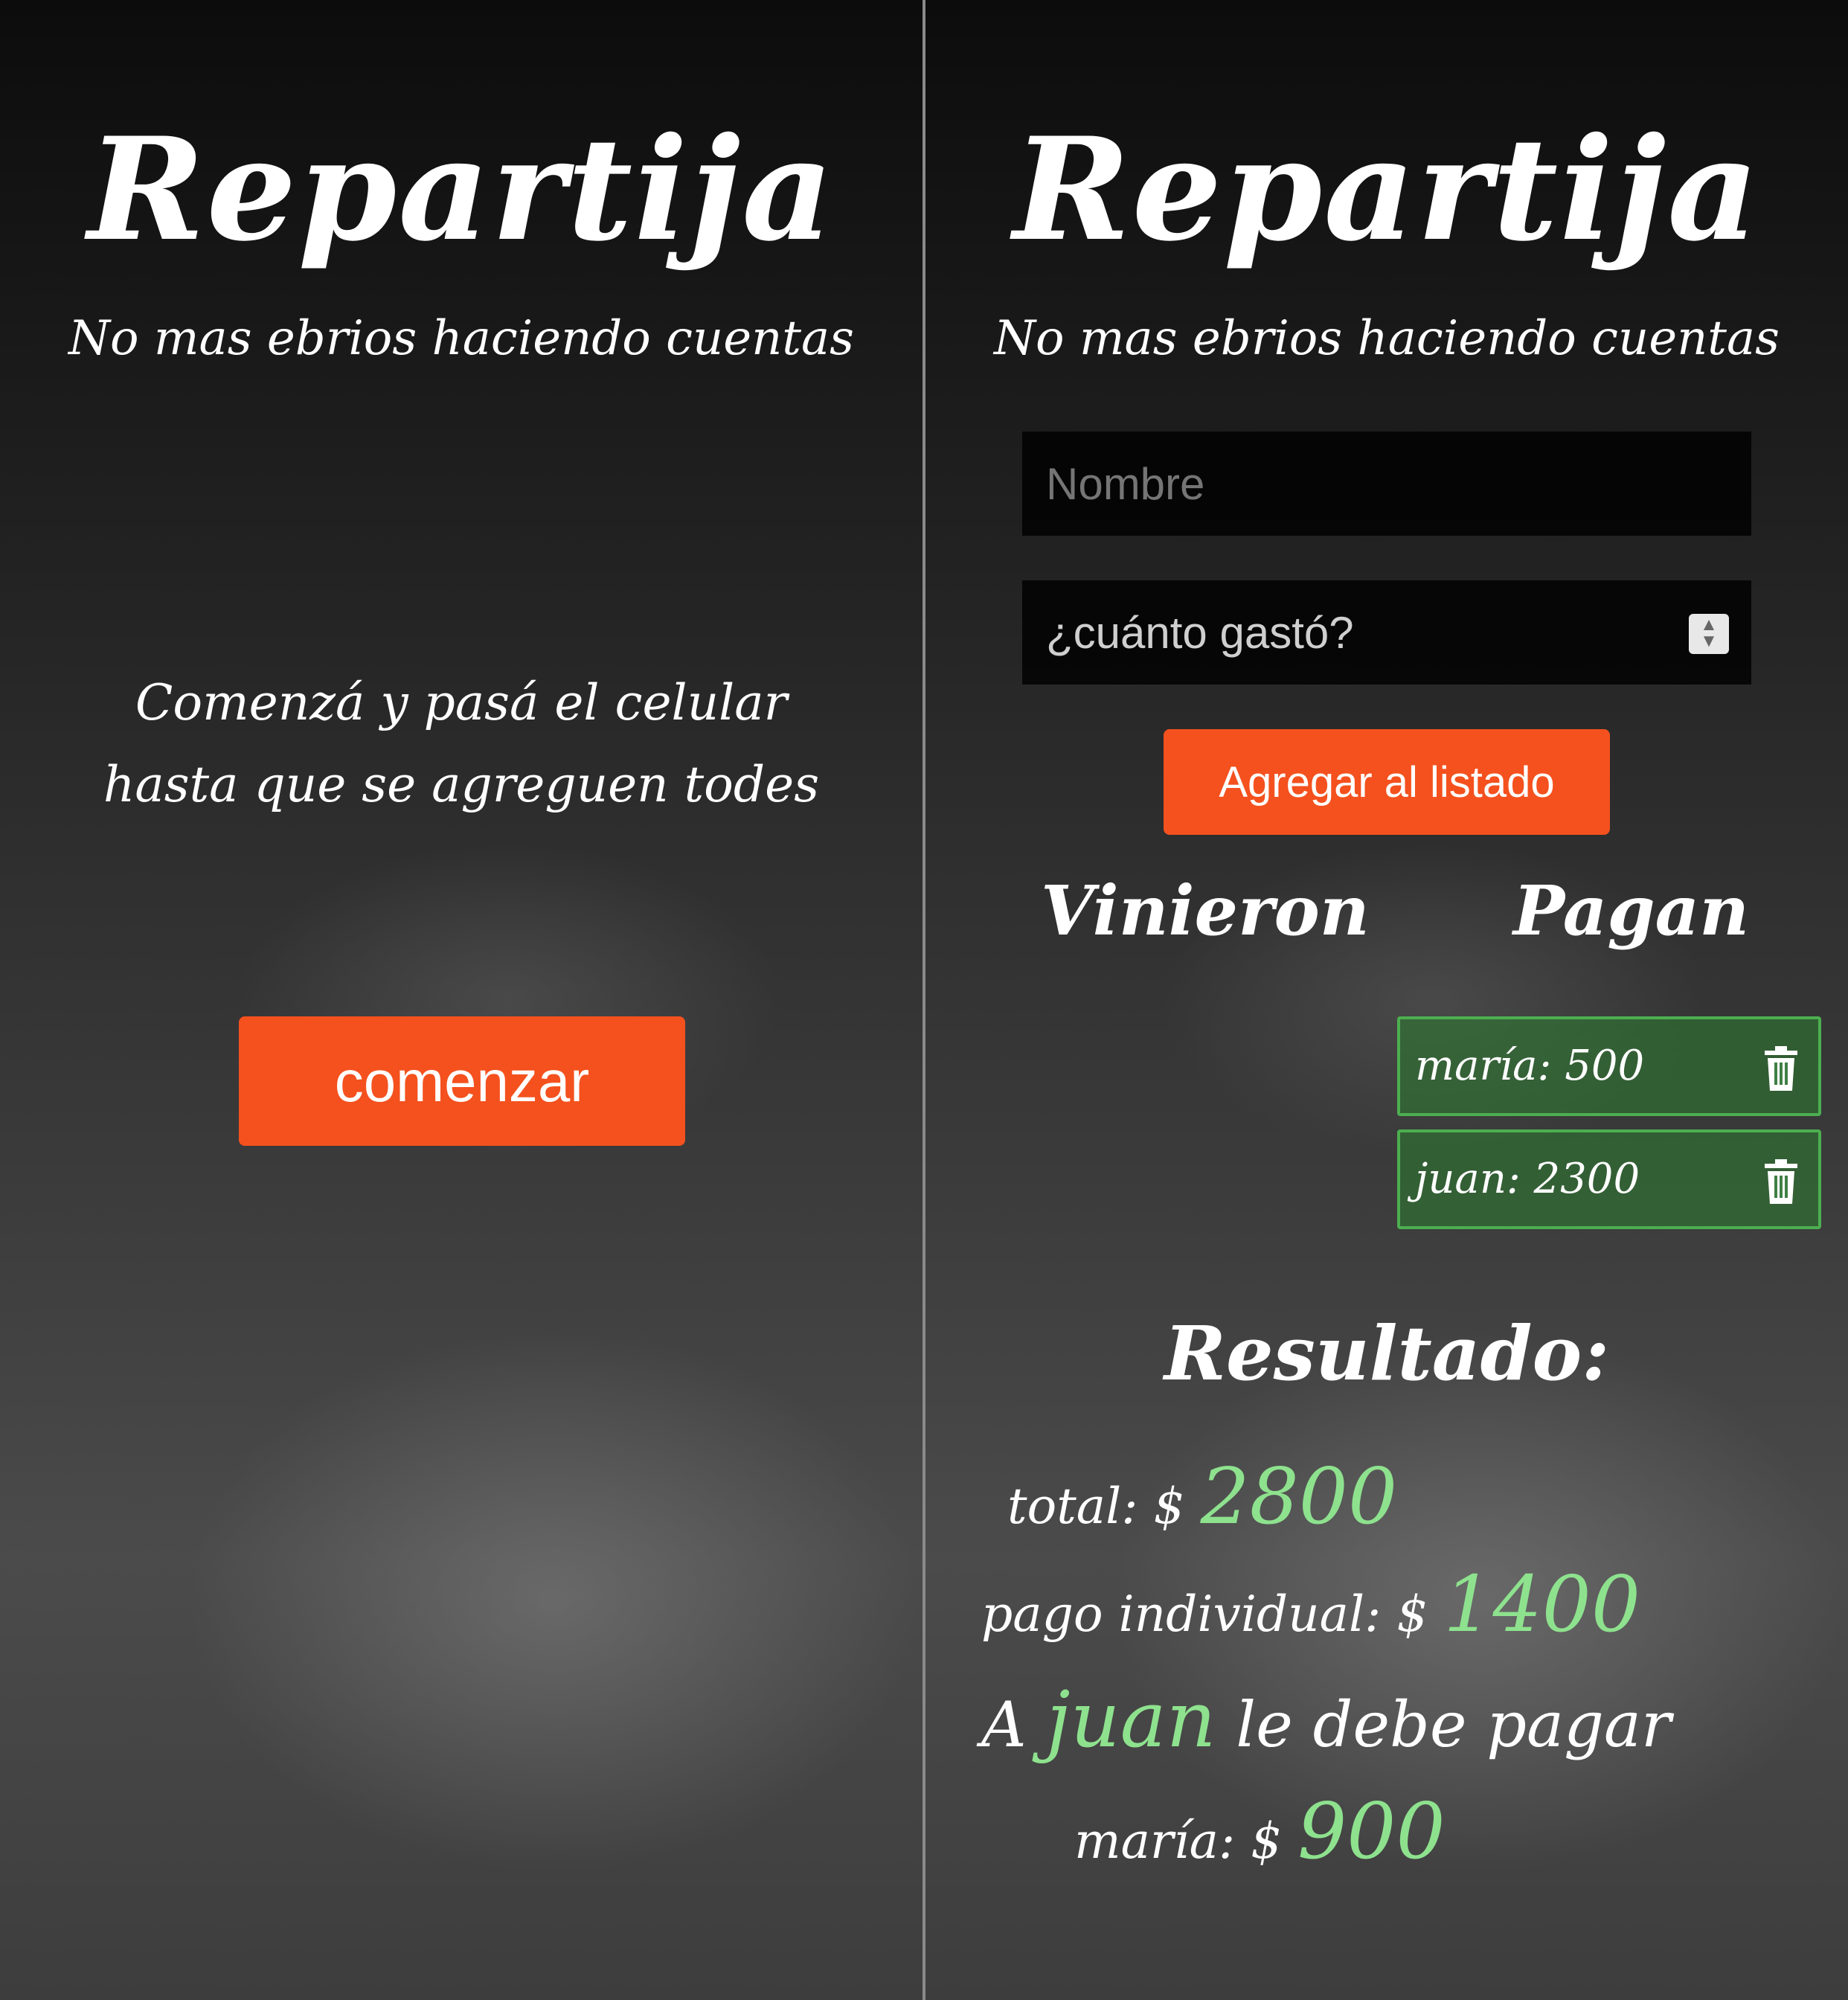 The height and width of the screenshot is (2000, 1848). What do you see at coordinates (462, 1081) in the screenshot?
I see `start-button: comenzar` at bounding box center [462, 1081].